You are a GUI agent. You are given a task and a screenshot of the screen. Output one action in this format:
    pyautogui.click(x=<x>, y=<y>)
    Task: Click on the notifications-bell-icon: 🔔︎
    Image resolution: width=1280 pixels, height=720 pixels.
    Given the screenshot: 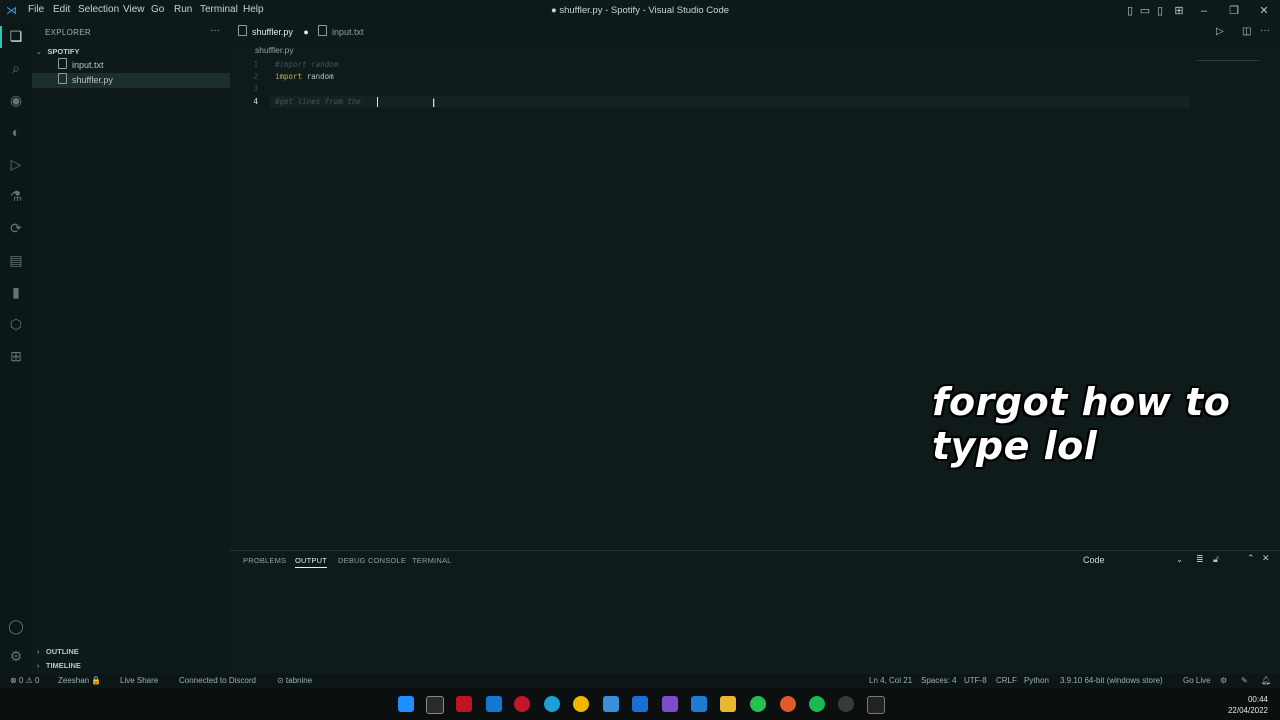 What is the action you would take?
    pyautogui.click(x=1266, y=680)
    